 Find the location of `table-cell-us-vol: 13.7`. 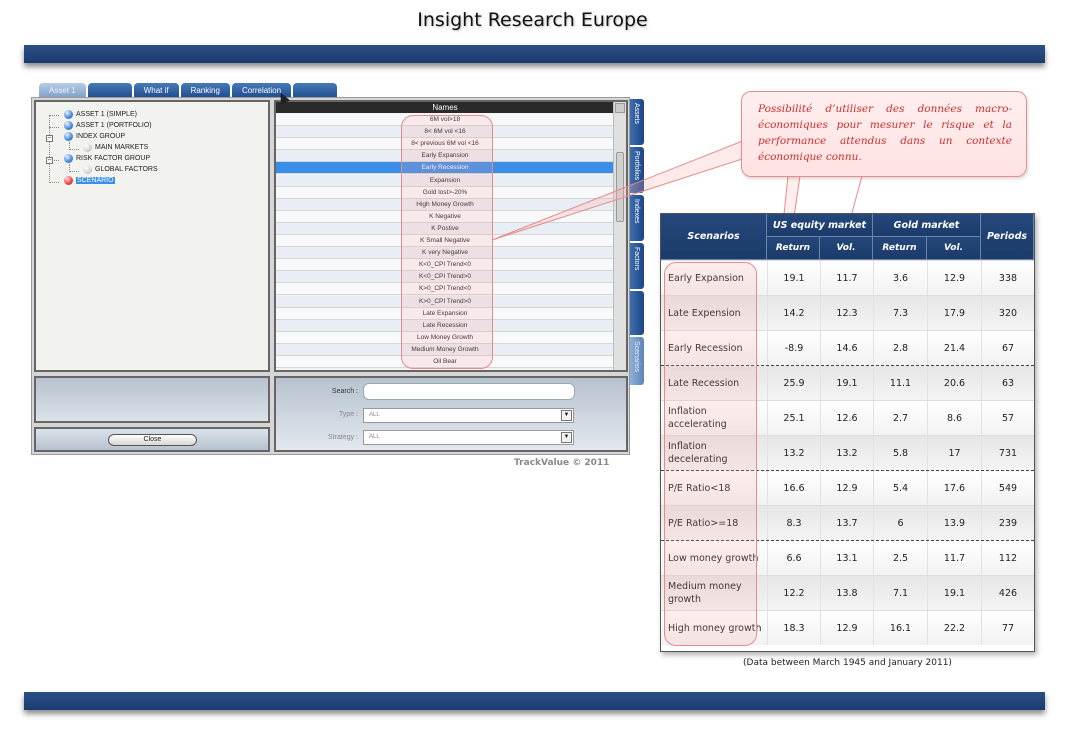

table-cell-us-vol: 13.7 is located at coordinates (846, 523).